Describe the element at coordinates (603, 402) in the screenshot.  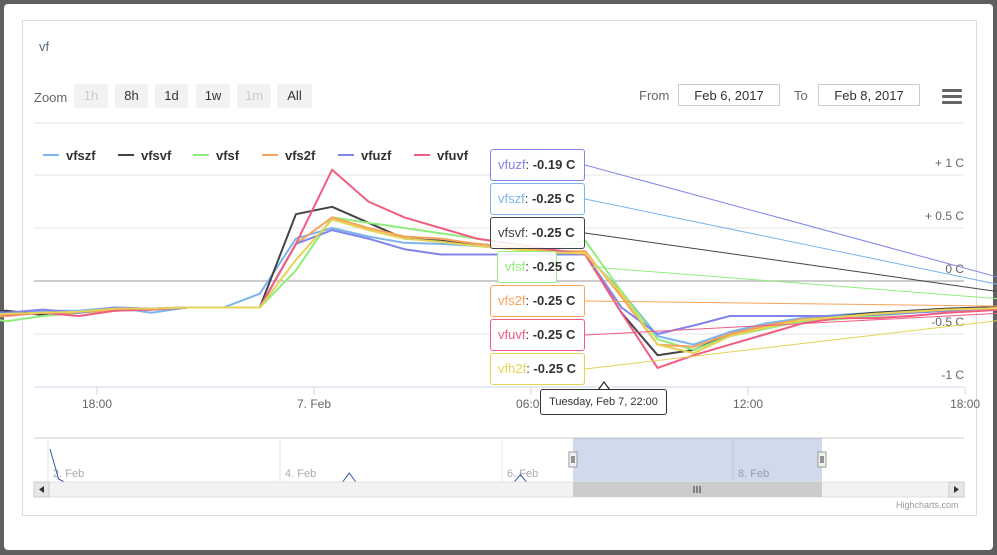
I see `crosshair-date-label: Tuesday, Feb 7, 22:00` at that location.